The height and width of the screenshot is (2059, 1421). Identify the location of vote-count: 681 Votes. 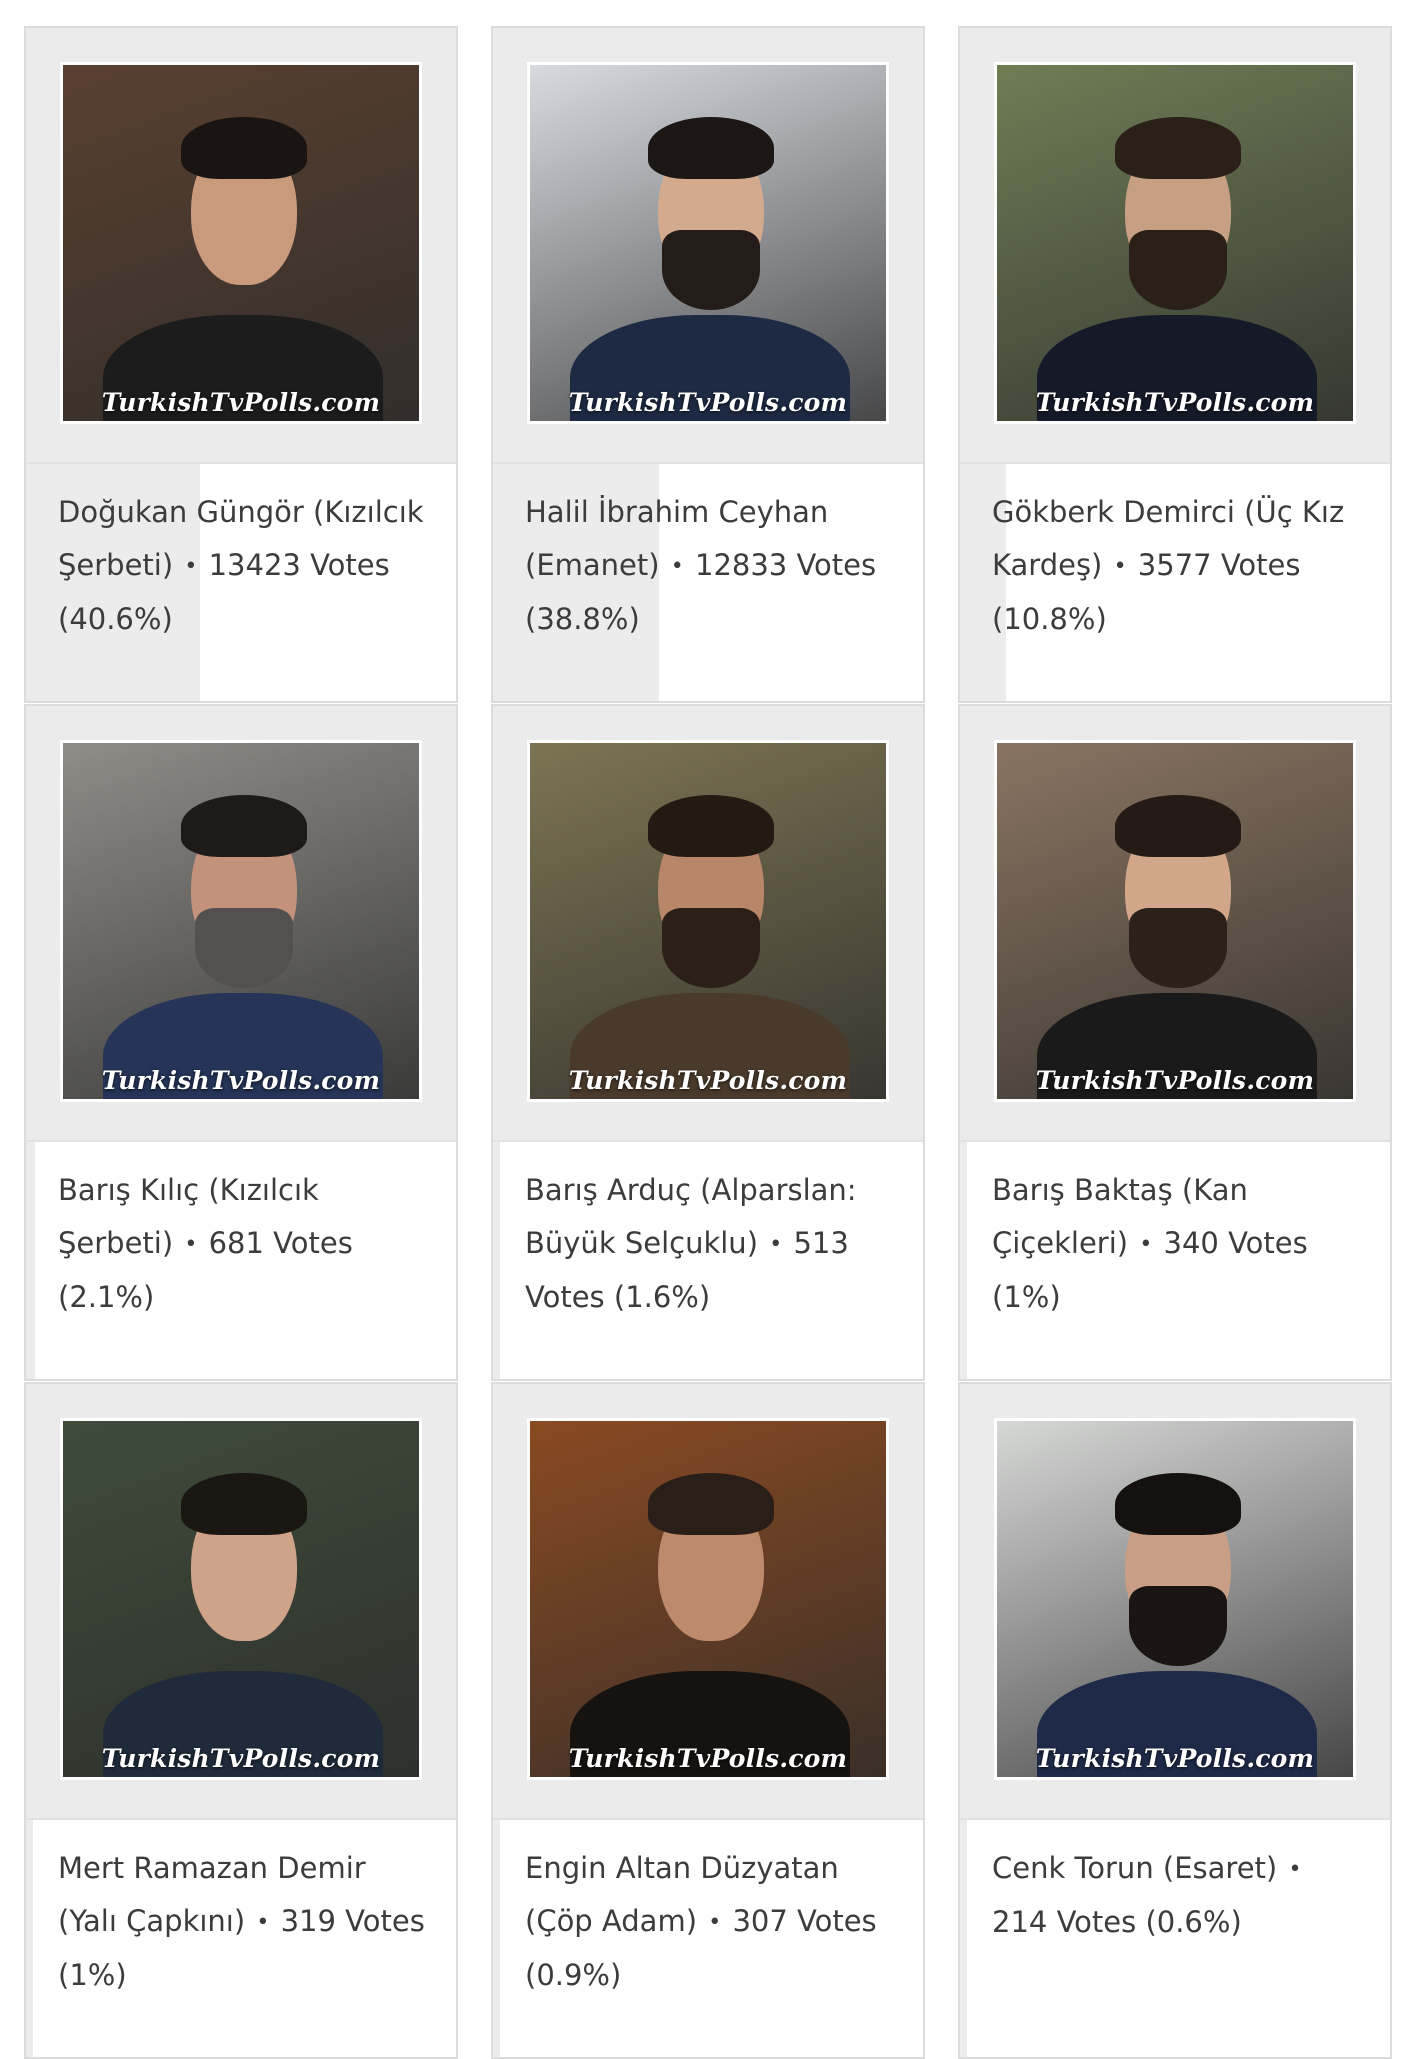
(280, 1243).